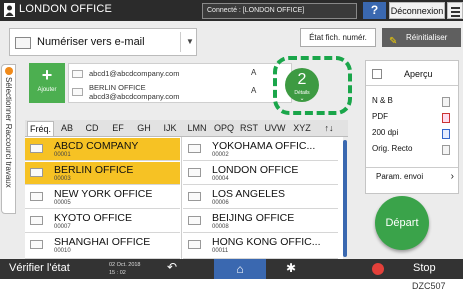 This screenshot has width=463, height=294. I want to click on tab-uvw: UVW, so click(275, 128).